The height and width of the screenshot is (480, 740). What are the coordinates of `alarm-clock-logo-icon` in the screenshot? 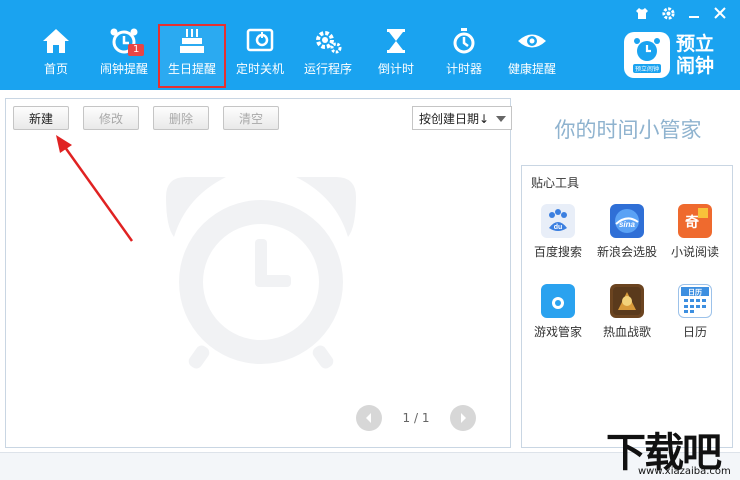 It's located at (647, 49).